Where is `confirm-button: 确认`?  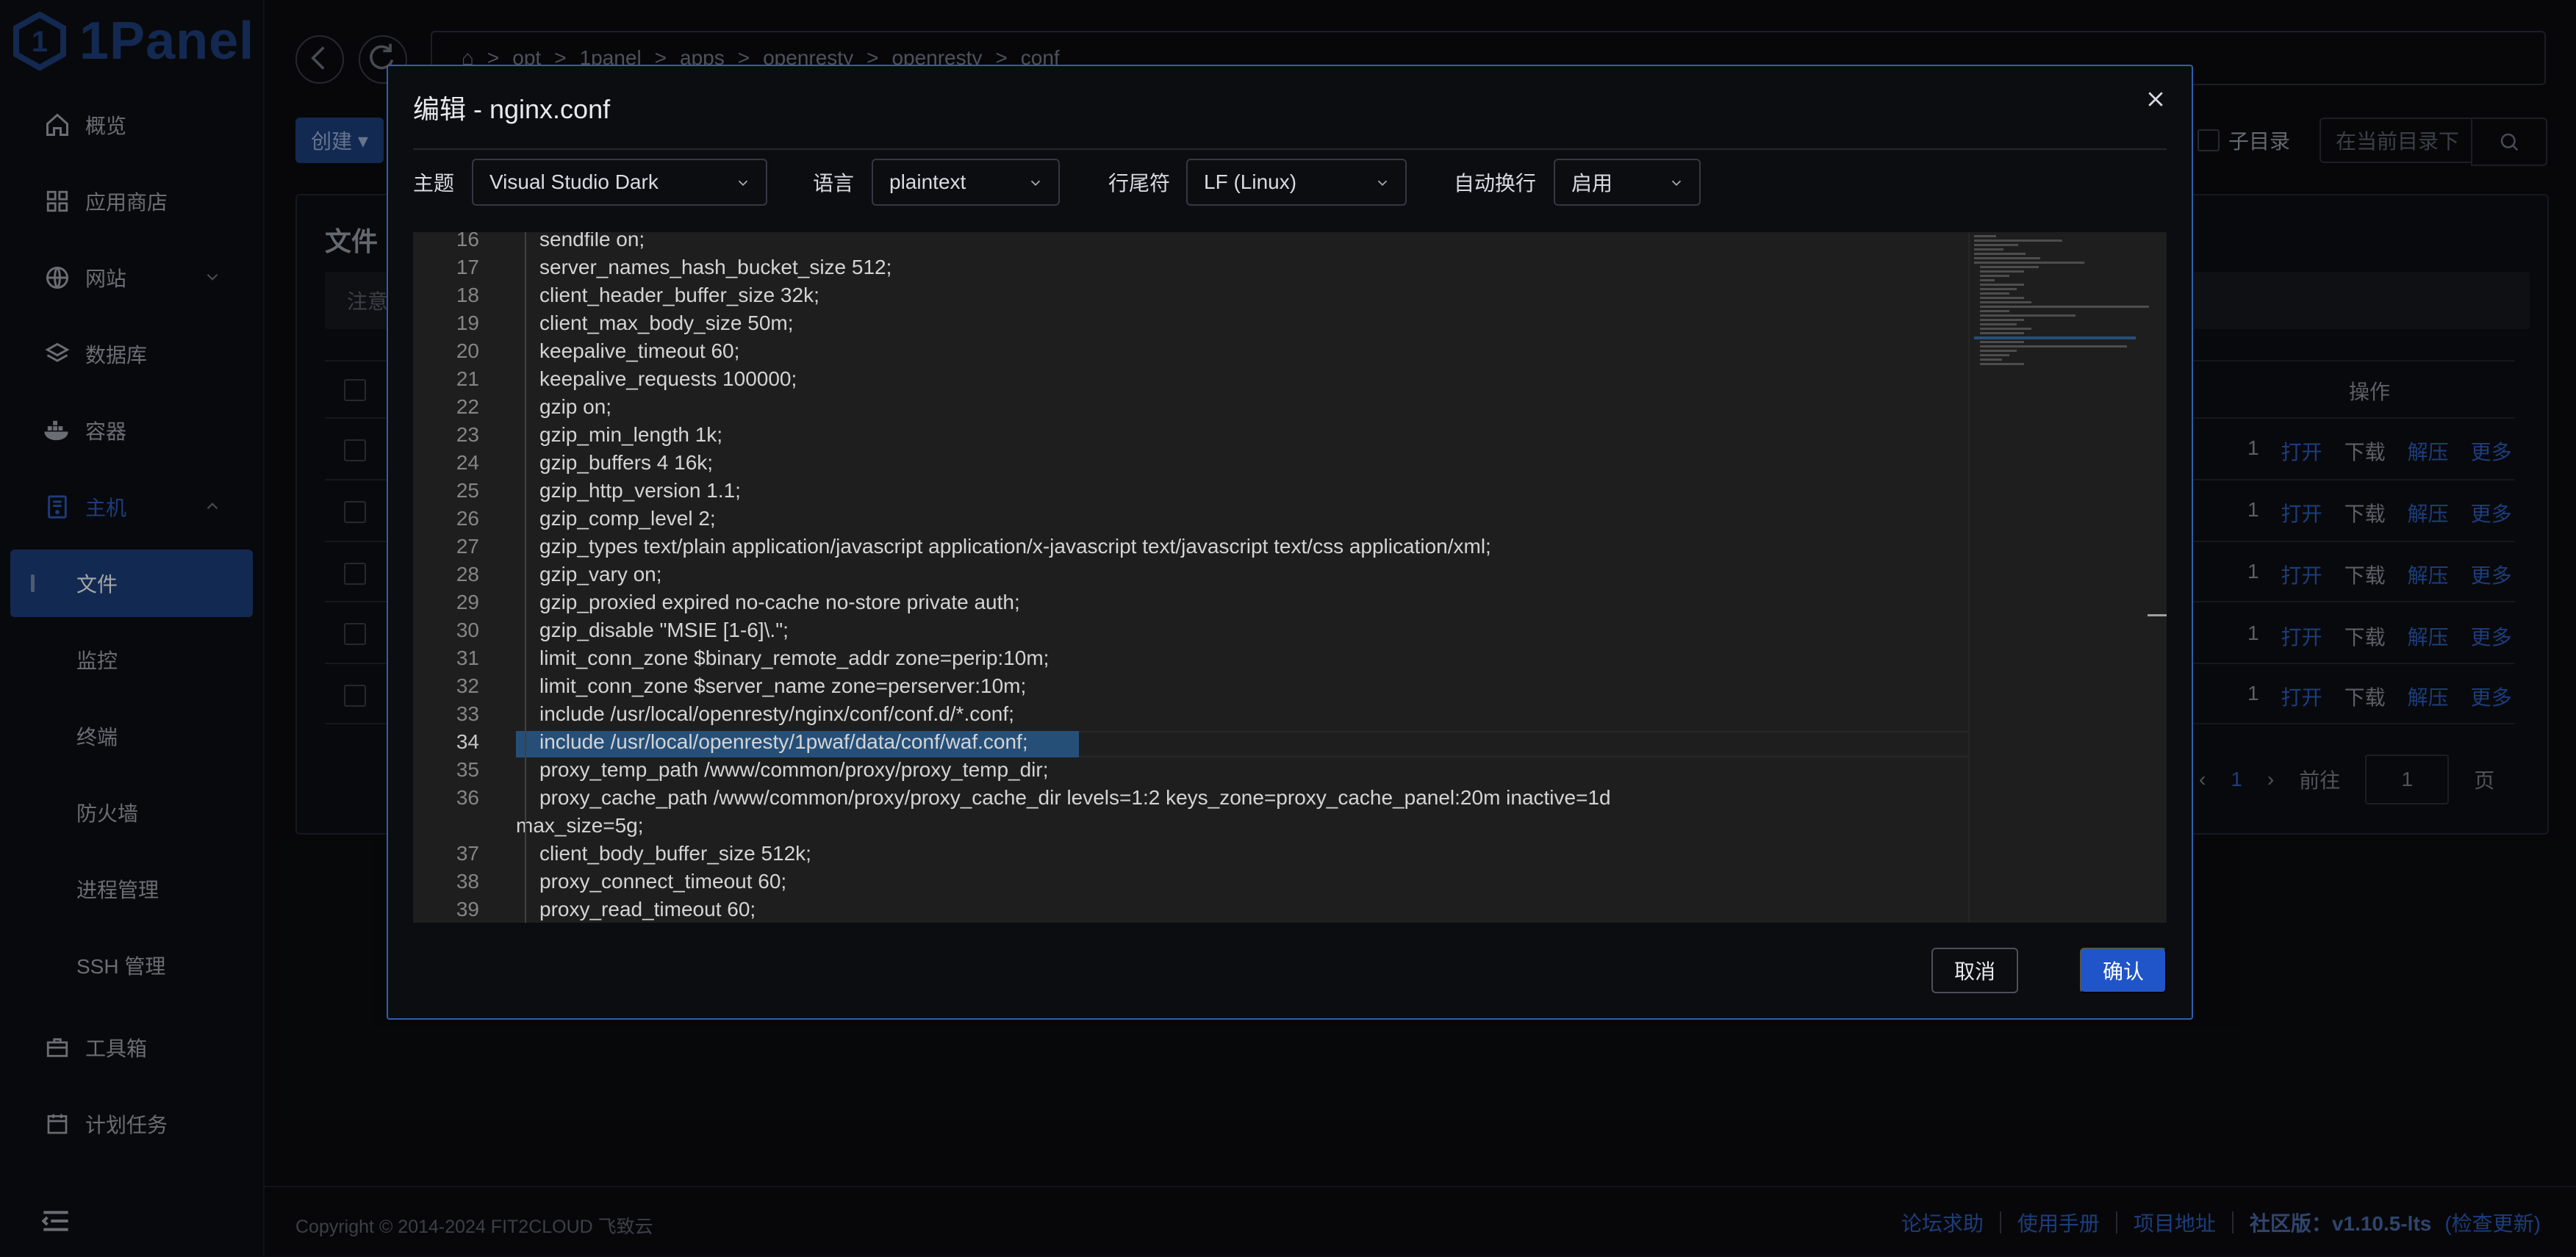 confirm-button: 确认 is located at coordinates (2123, 970).